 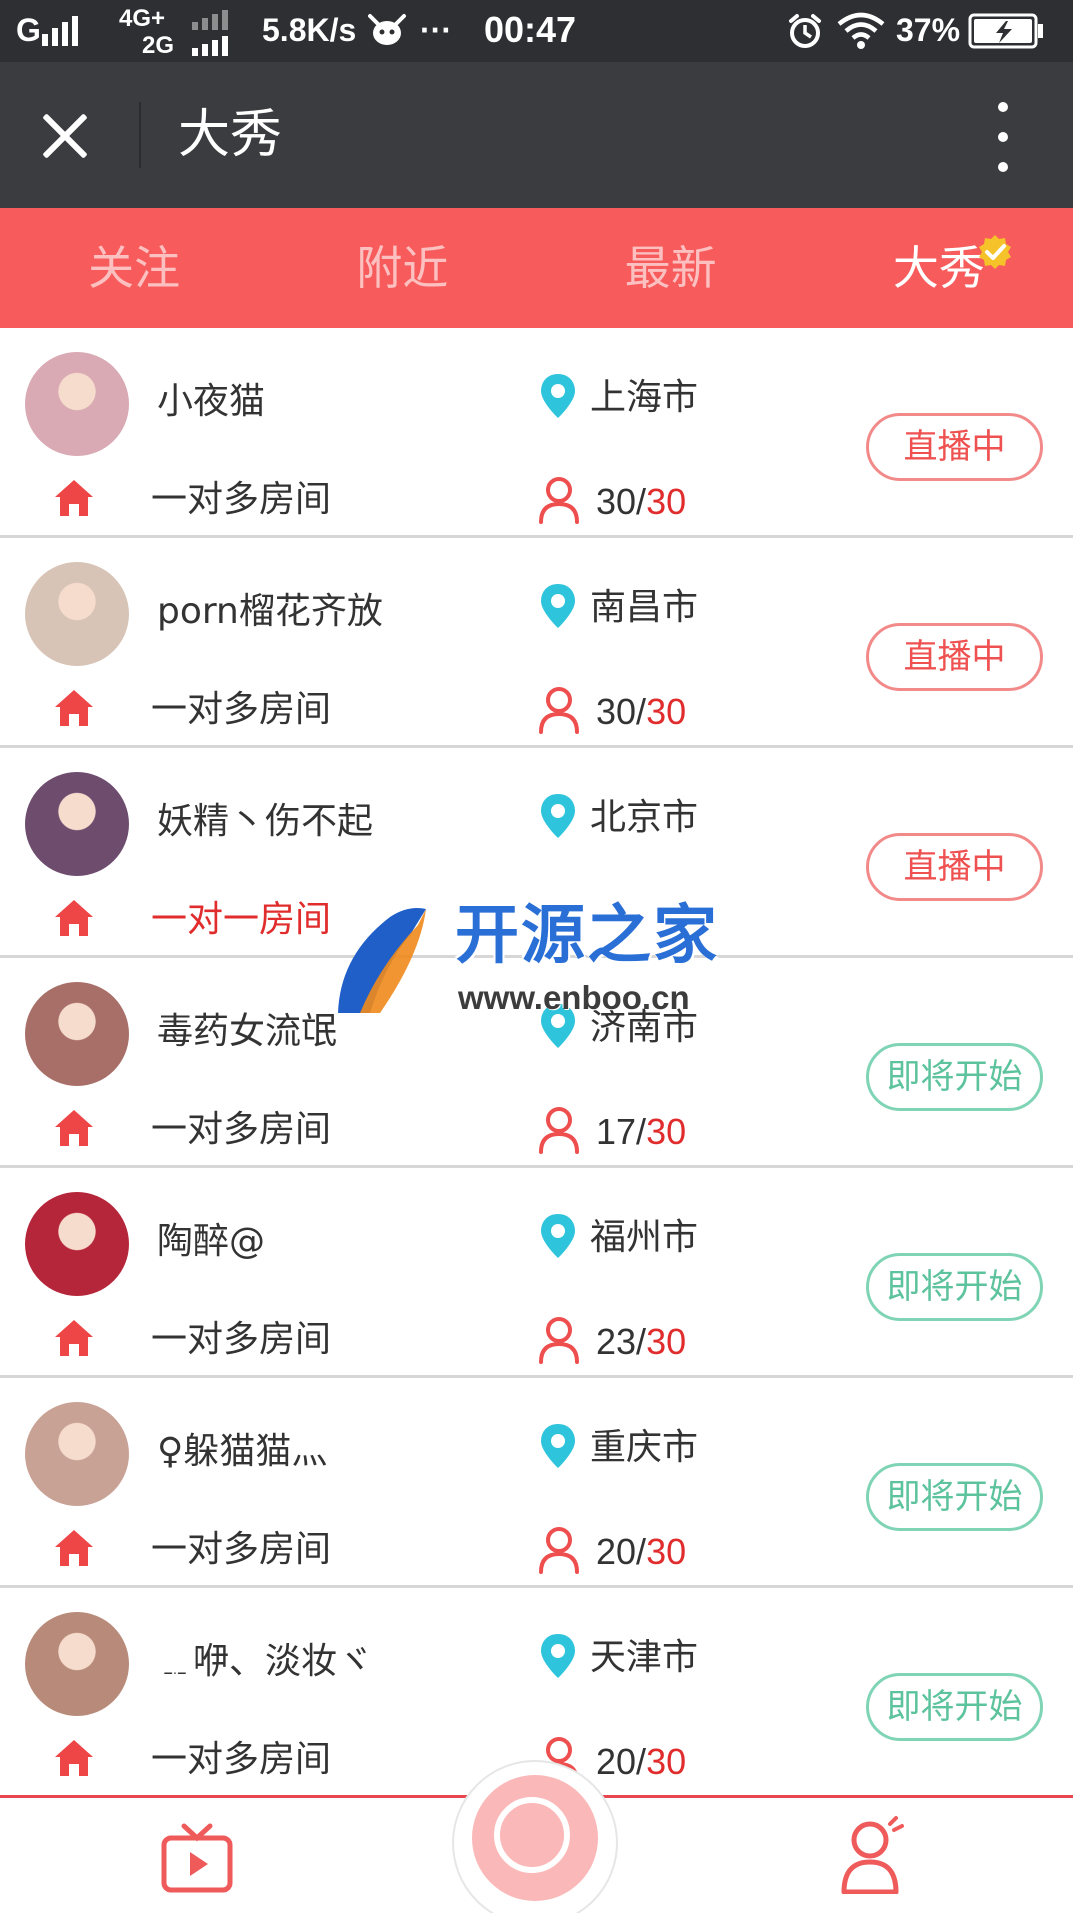 What do you see at coordinates (644, 397) in the screenshot?
I see `city: 上海市` at bounding box center [644, 397].